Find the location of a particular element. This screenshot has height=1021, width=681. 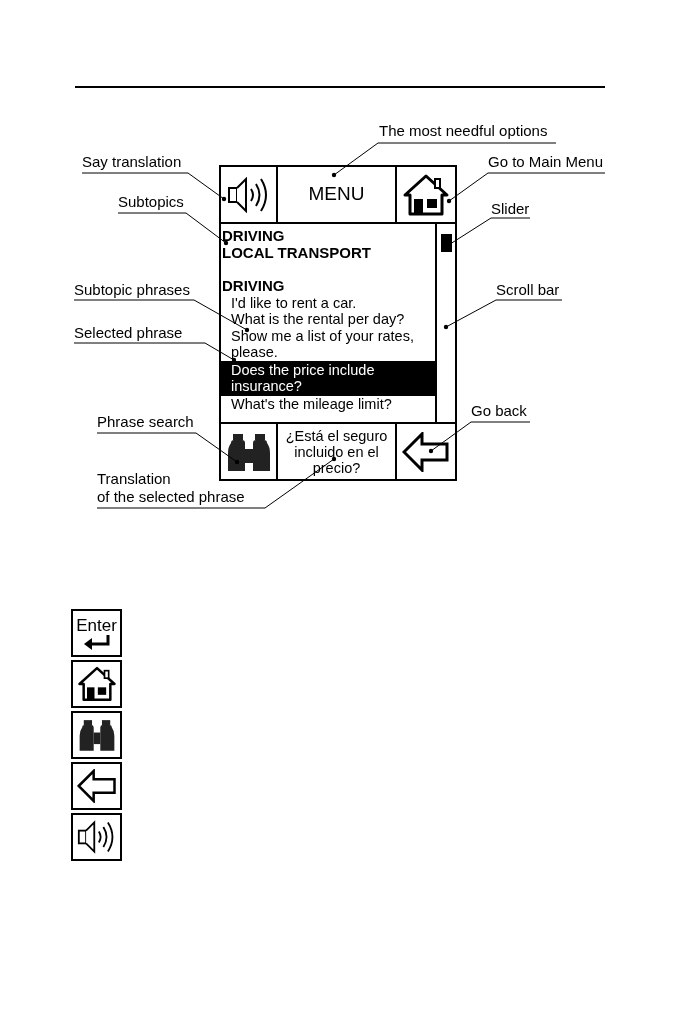

callout-label: The most needful options is located at coordinates (463, 131).